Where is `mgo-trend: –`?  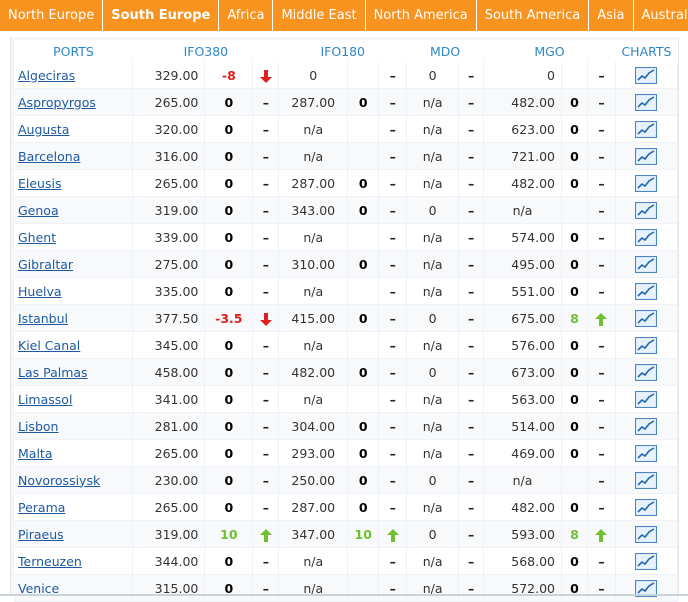
mgo-trend: – is located at coordinates (601, 183).